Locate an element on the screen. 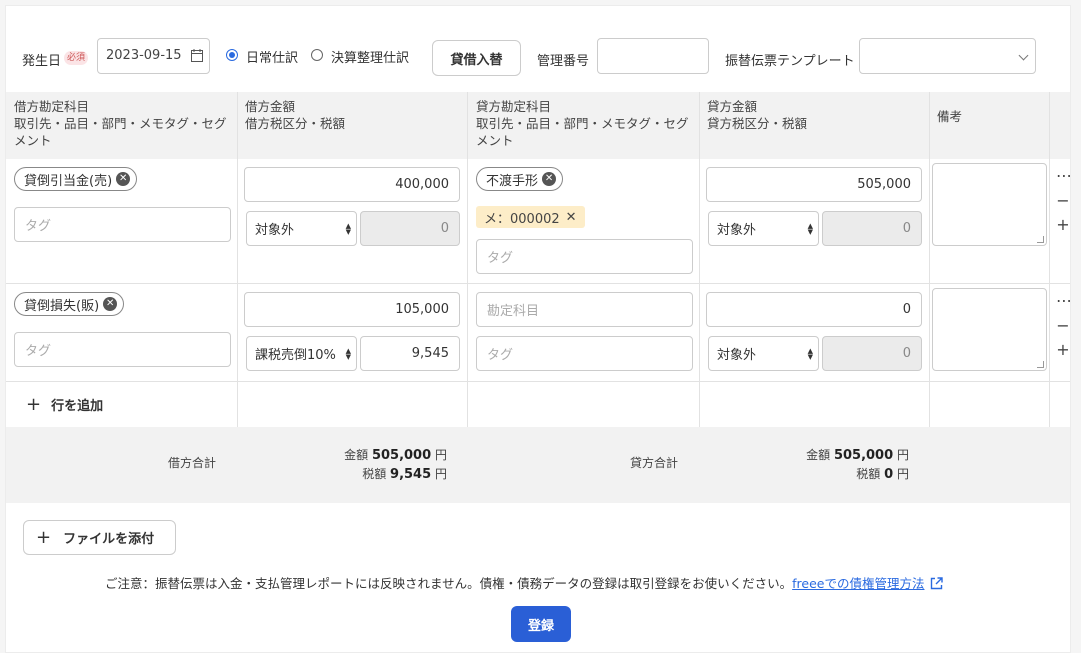 The width and height of the screenshot is (1081, 653). credit-account-tag: 不渡手形 ✕ is located at coordinates (520, 179).